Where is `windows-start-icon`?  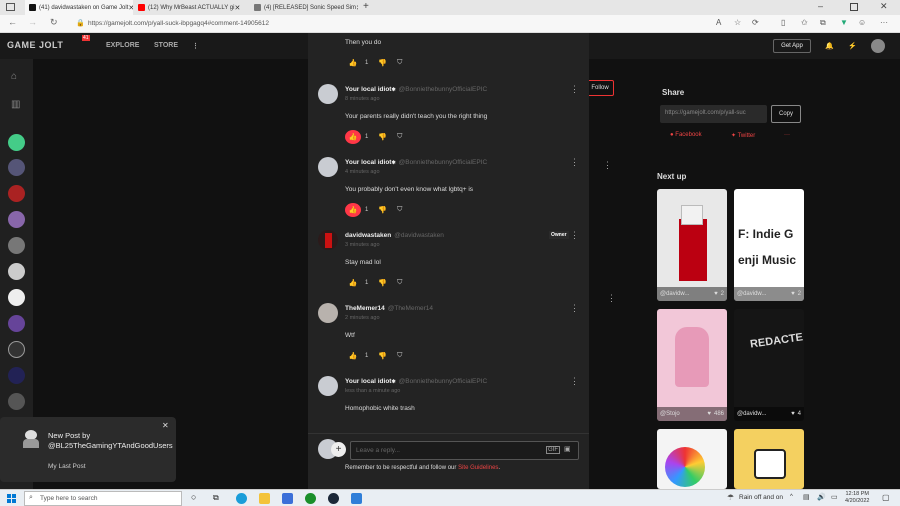 windows-start-icon is located at coordinates (11, 498).